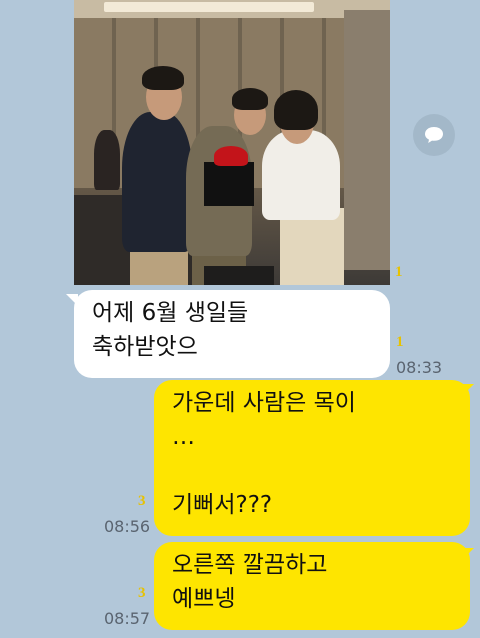  Describe the element at coordinates (239, 275) in the screenshot. I see `photo-chair` at that location.